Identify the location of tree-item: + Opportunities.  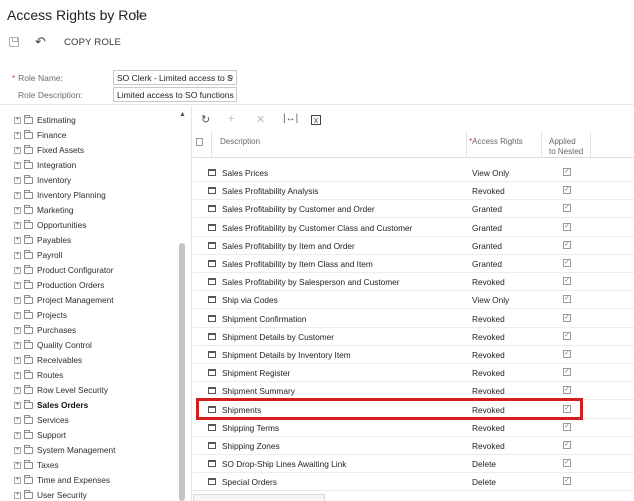
(50, 225).